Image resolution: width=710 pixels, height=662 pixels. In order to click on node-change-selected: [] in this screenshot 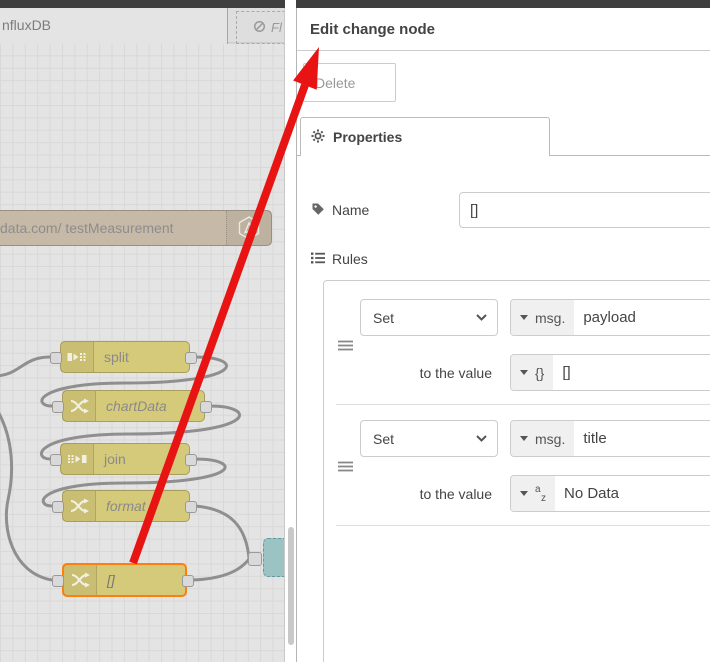, I will do `click(124, 580)`.